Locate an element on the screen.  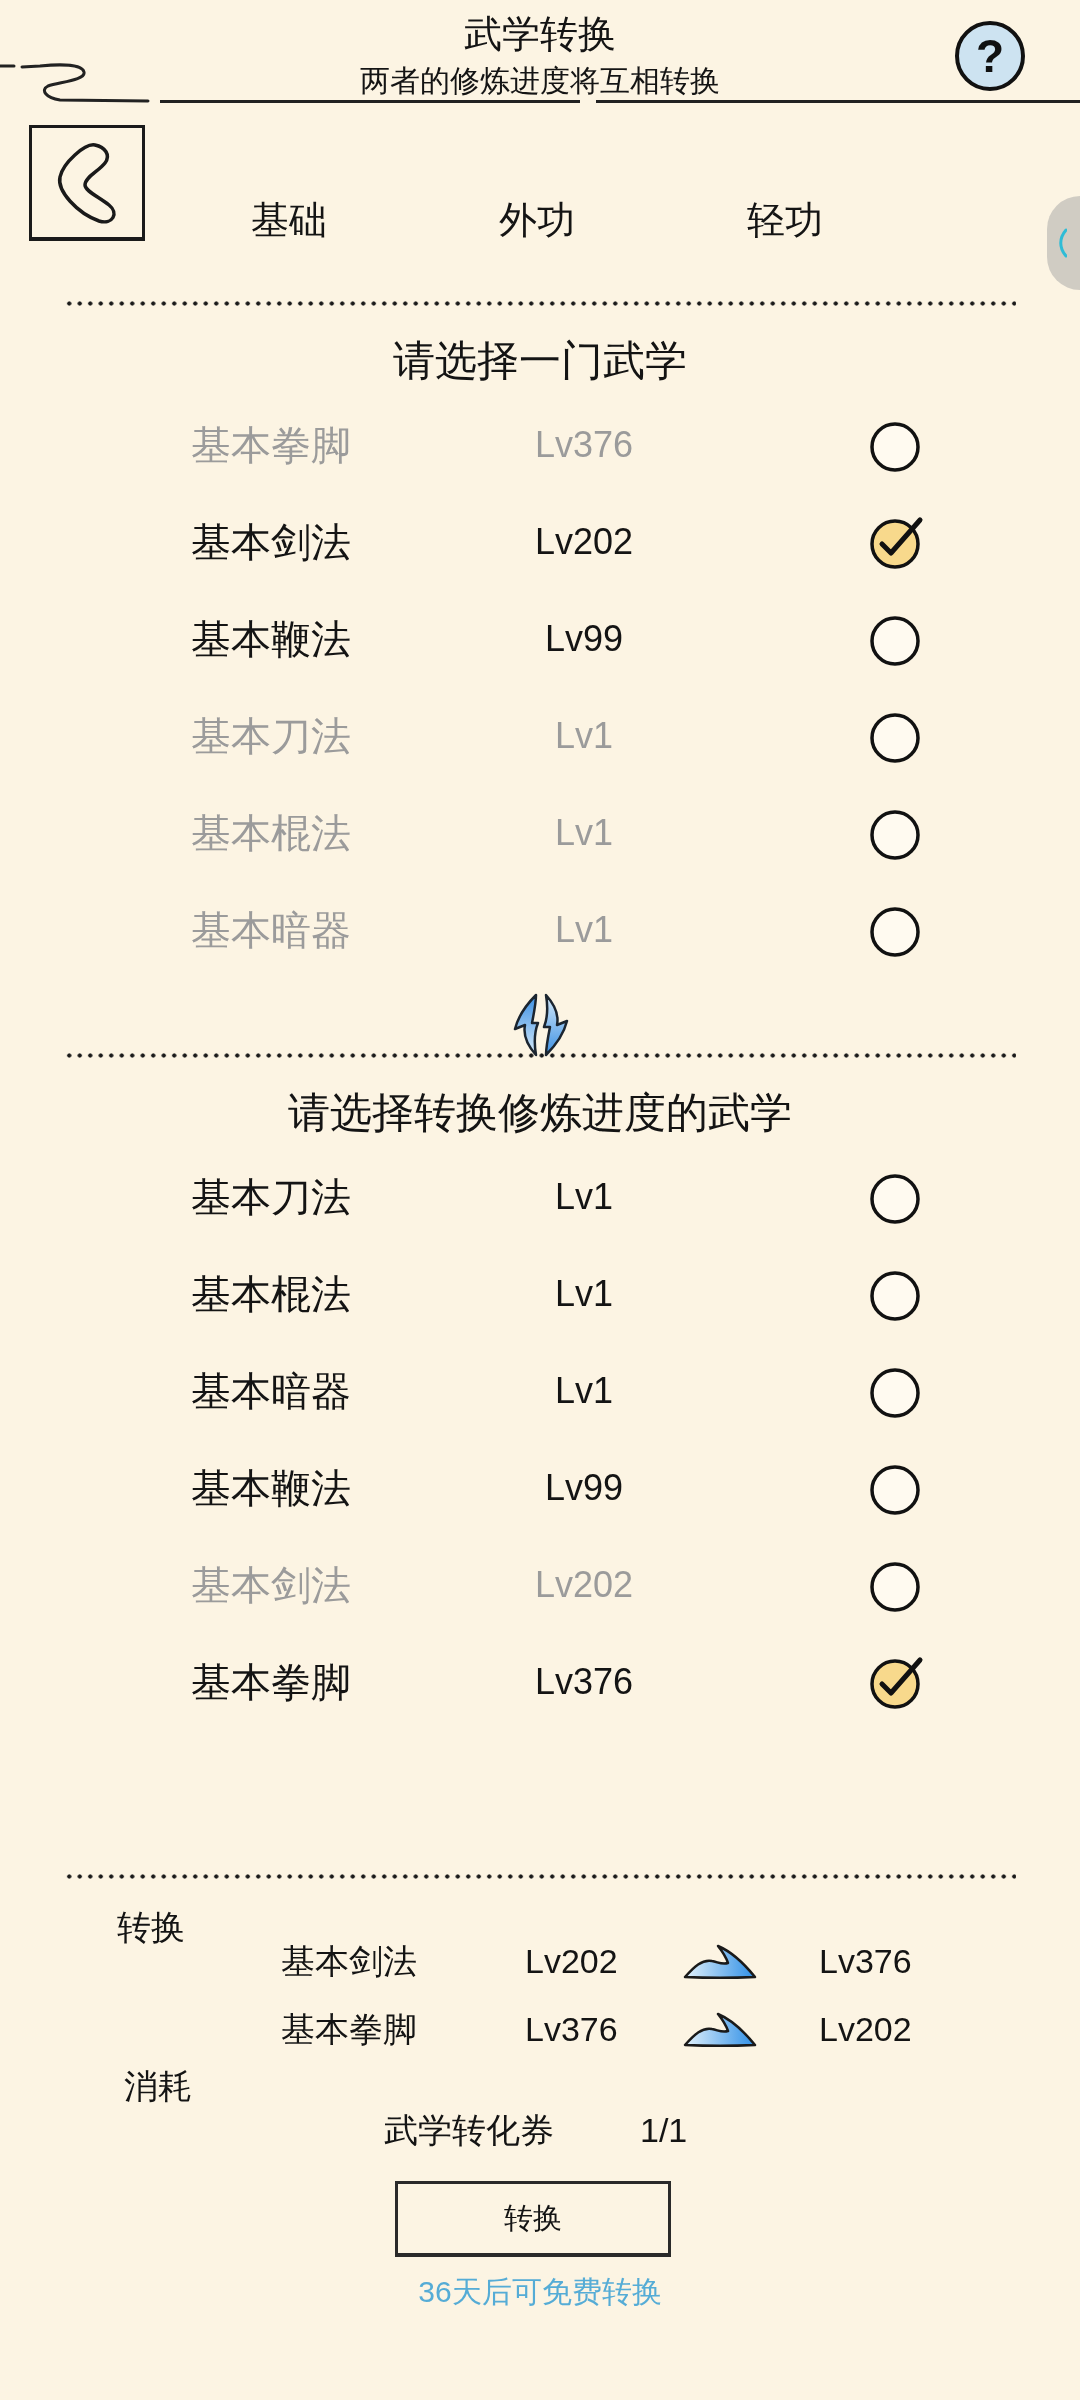
free-convert-note: 36天后可免费转换 is located at coordinates (540, 2292).